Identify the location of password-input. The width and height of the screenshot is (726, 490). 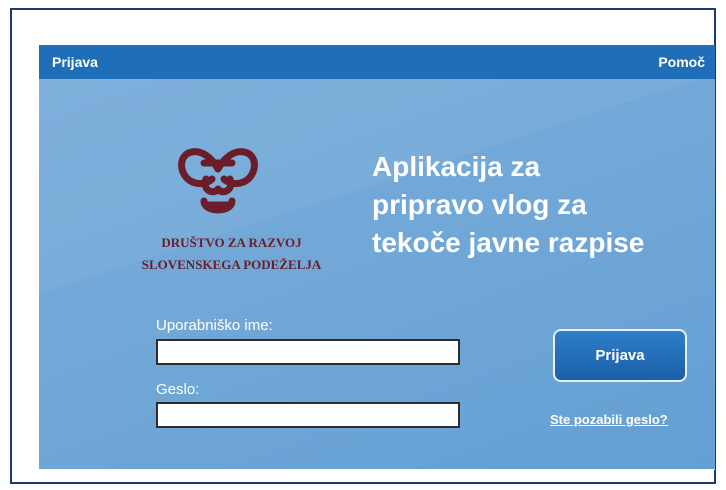
(308, 415).